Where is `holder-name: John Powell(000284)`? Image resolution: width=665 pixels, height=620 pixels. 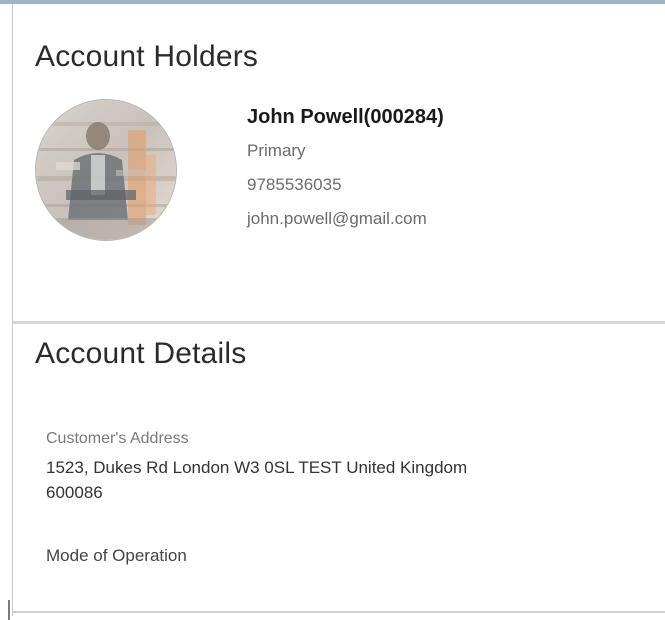
holder-name: John Powell(000284) is located at coordinates (345, 117).